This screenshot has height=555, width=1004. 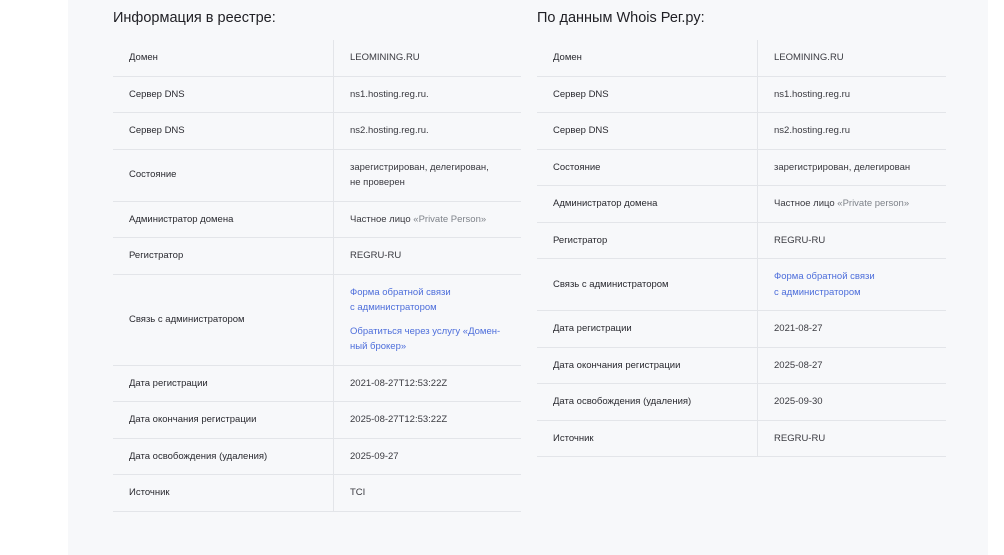 I want to click on info-row: Сервер DNS ns2.hosting.reg.ru., so click(x=317, y=131).